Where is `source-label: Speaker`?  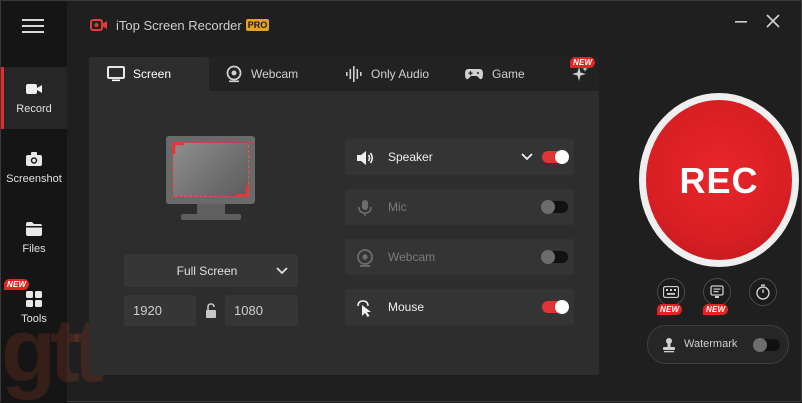
source-label: Speaker is located at coordinates (410, 157).